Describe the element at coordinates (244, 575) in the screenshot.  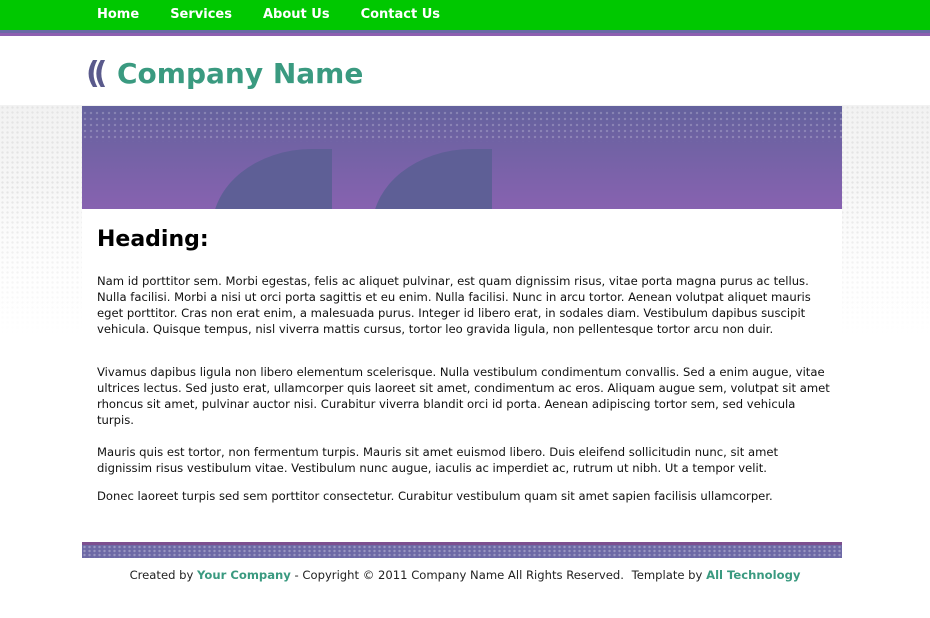
I see `footer-author-link: Your Company` at that location.